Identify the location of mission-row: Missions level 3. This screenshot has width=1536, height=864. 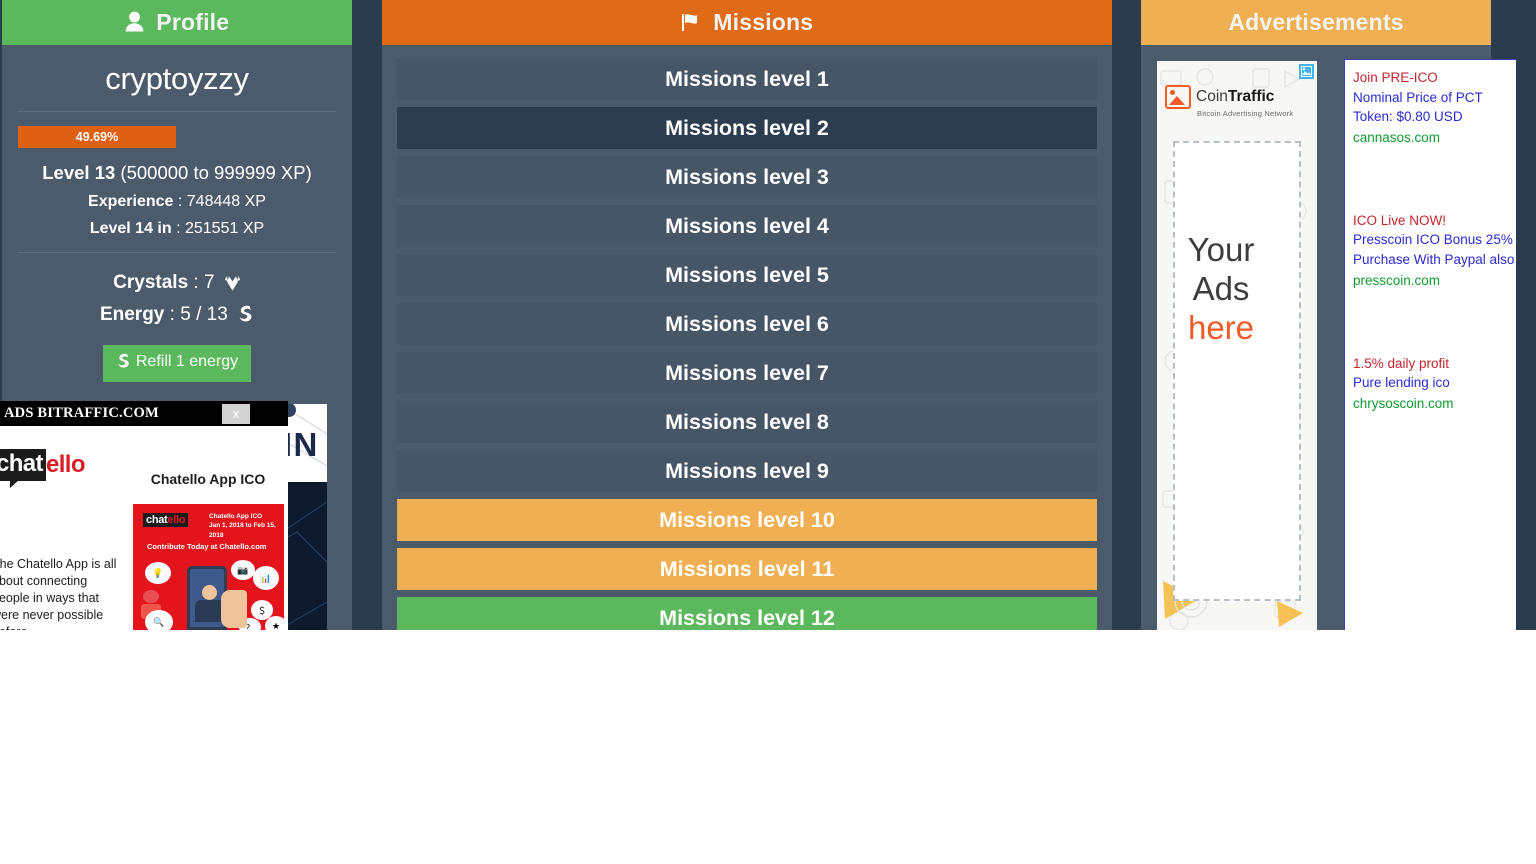
(747, 177).